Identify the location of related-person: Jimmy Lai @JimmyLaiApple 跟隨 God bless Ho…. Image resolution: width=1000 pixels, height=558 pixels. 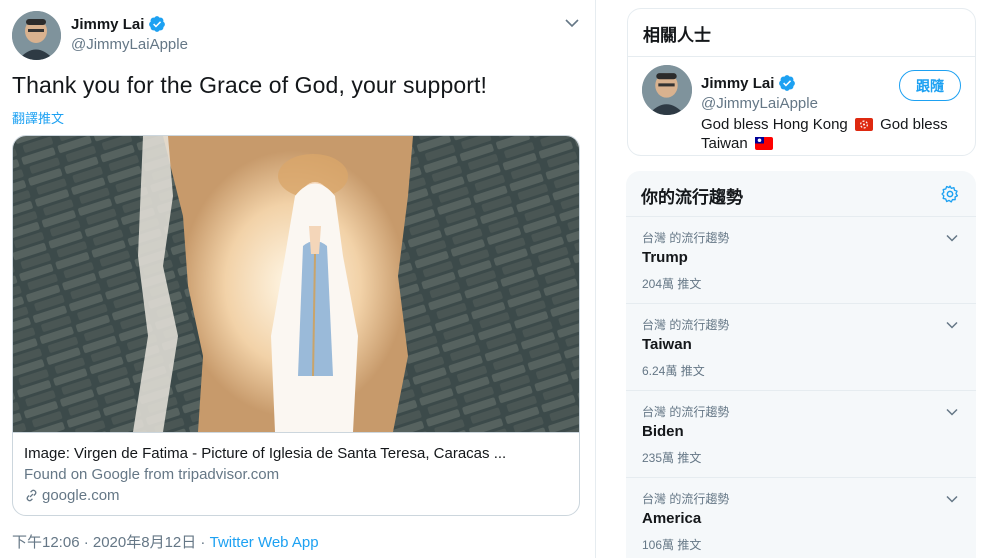
(801, 106).